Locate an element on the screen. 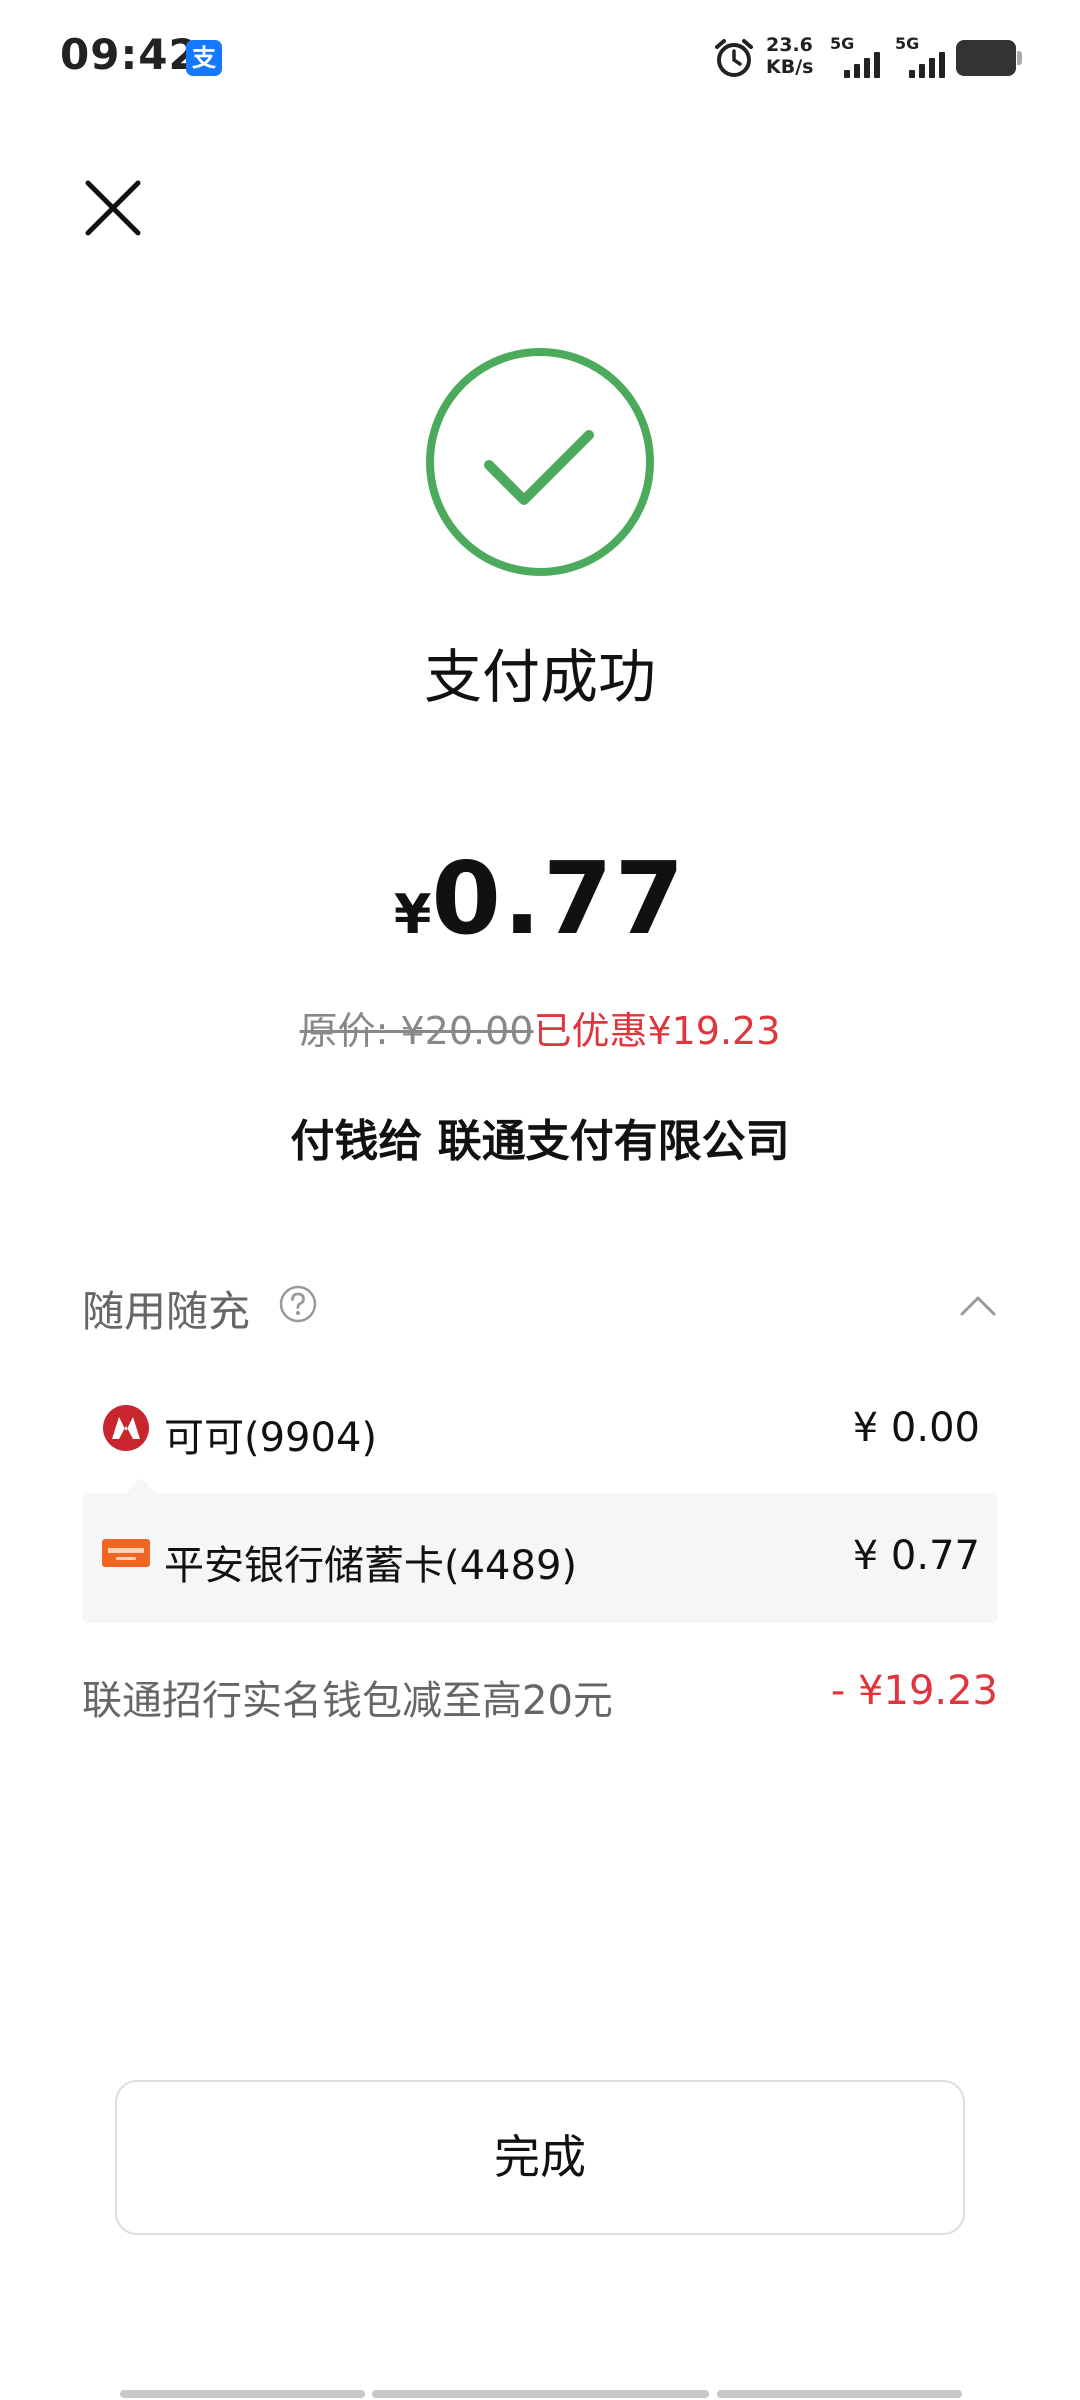 This screenshot has width=1080, height=2400. alarm-clock-icon is located at coordinates (734, 58).